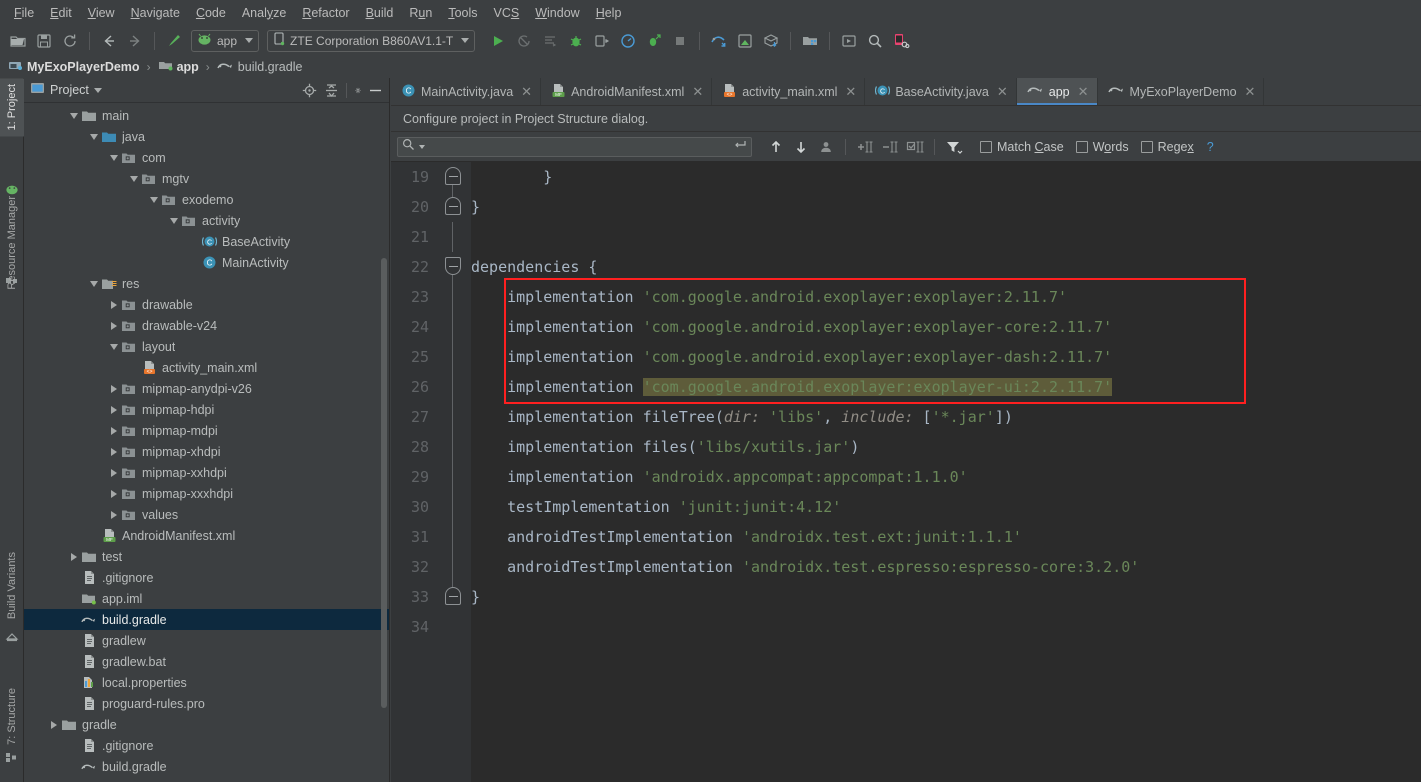  I want to click on menu-item-run: Run, so click(420, 13).